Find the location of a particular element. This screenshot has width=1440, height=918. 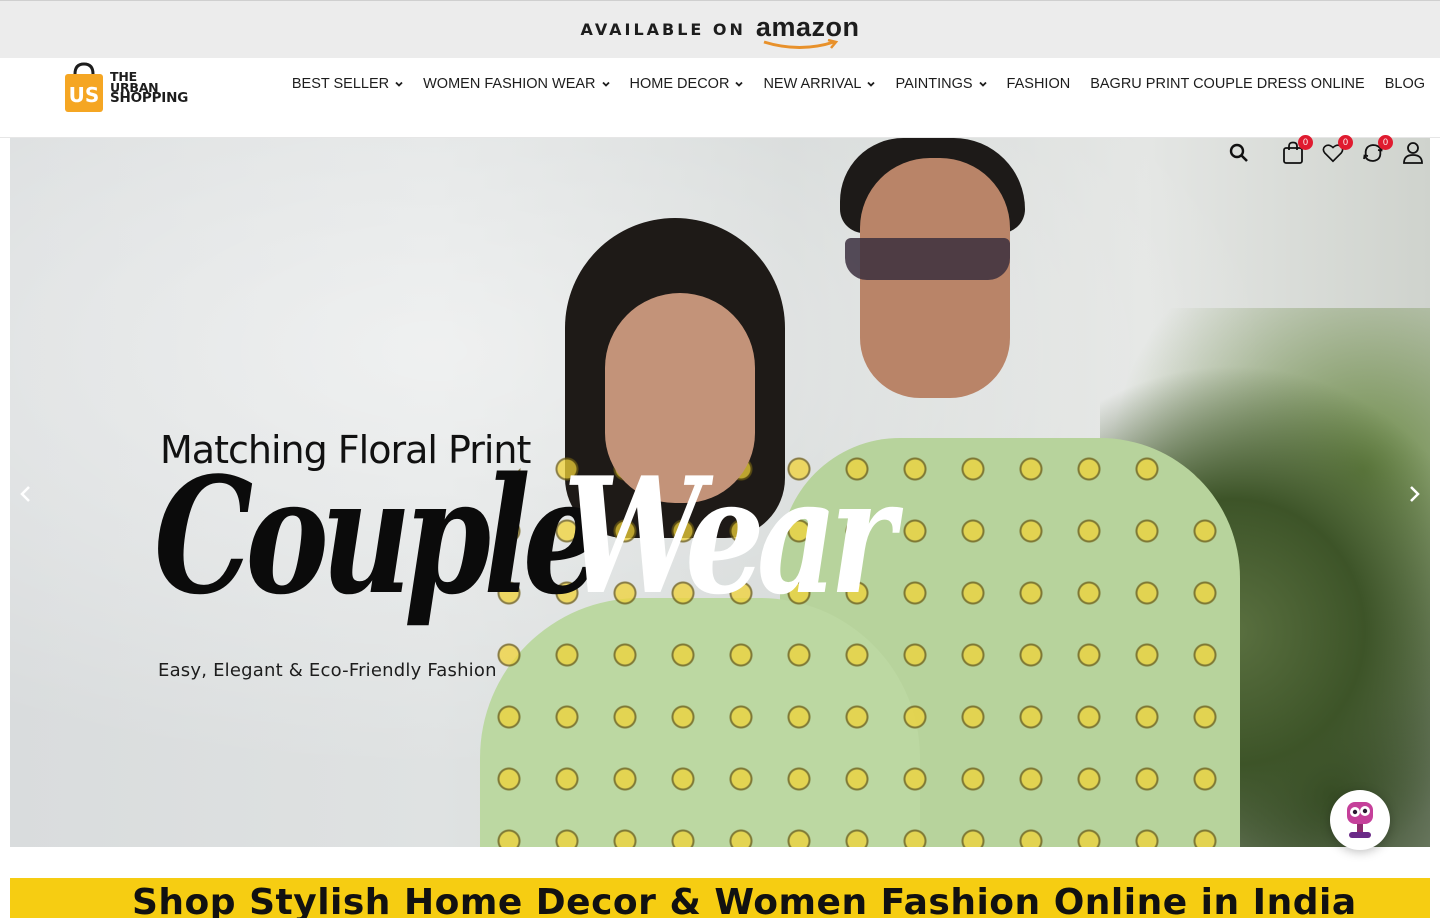

nav-item-best-seller: BEST SELLER is located at coordinates (347, 84).